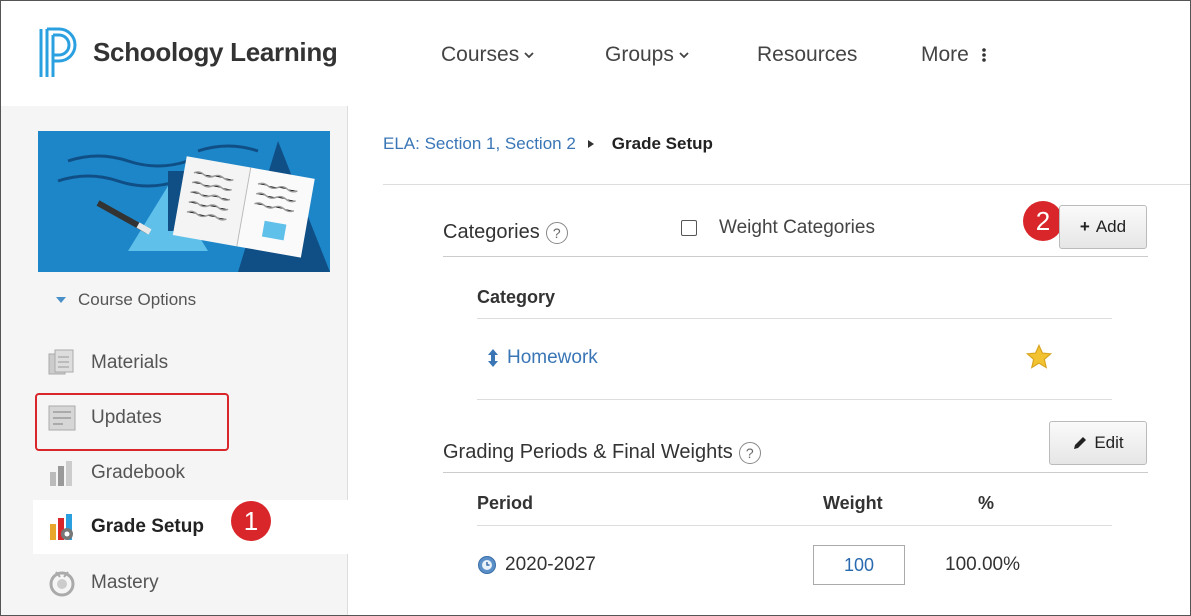  I want to click on nav-groups: Groups, so click(647, 55).